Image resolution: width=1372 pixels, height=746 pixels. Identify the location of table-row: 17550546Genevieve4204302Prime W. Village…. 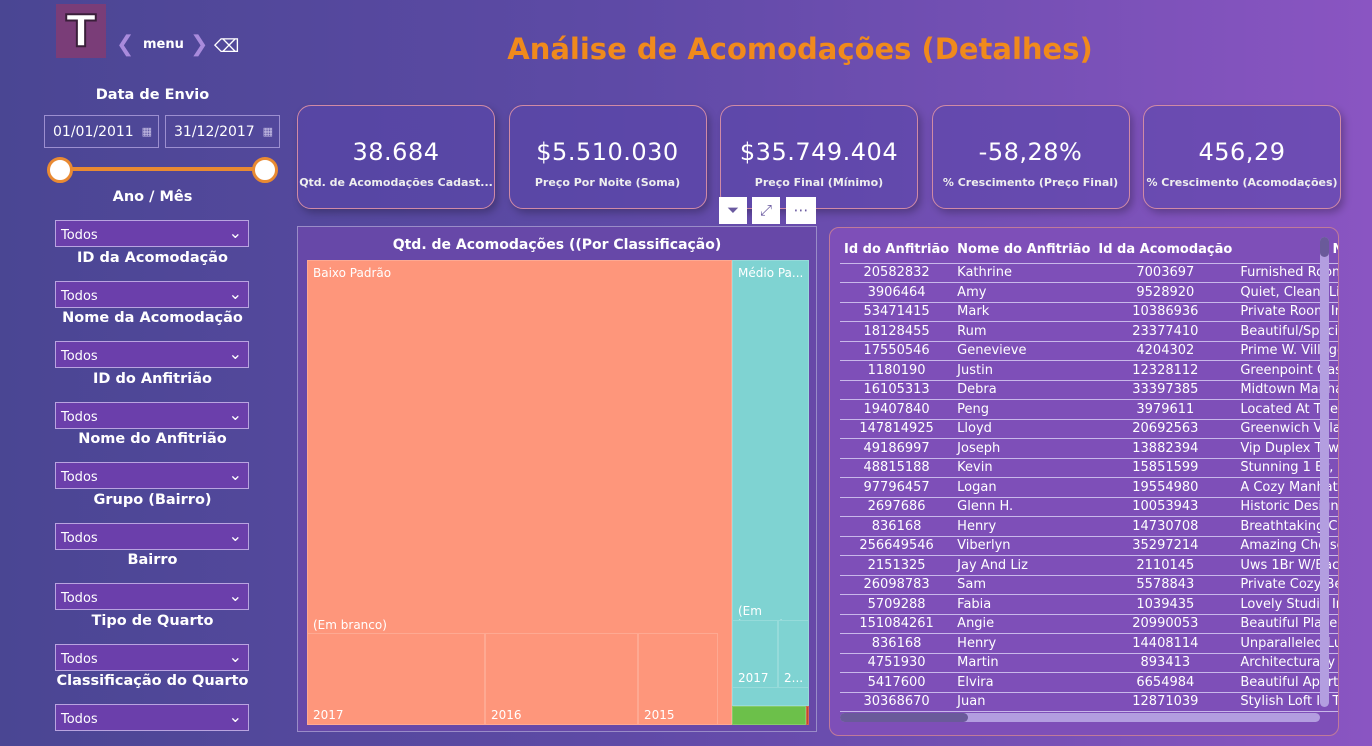
(1089, 351).